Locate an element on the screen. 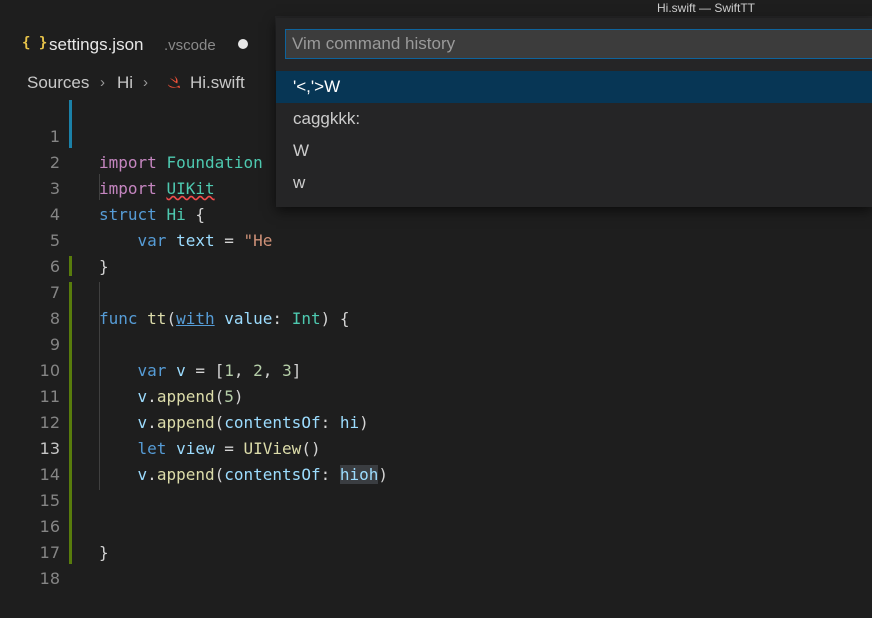 This screenshot has height=618, width=872. tab-description: .vscode is located at coordinates (190, 45).